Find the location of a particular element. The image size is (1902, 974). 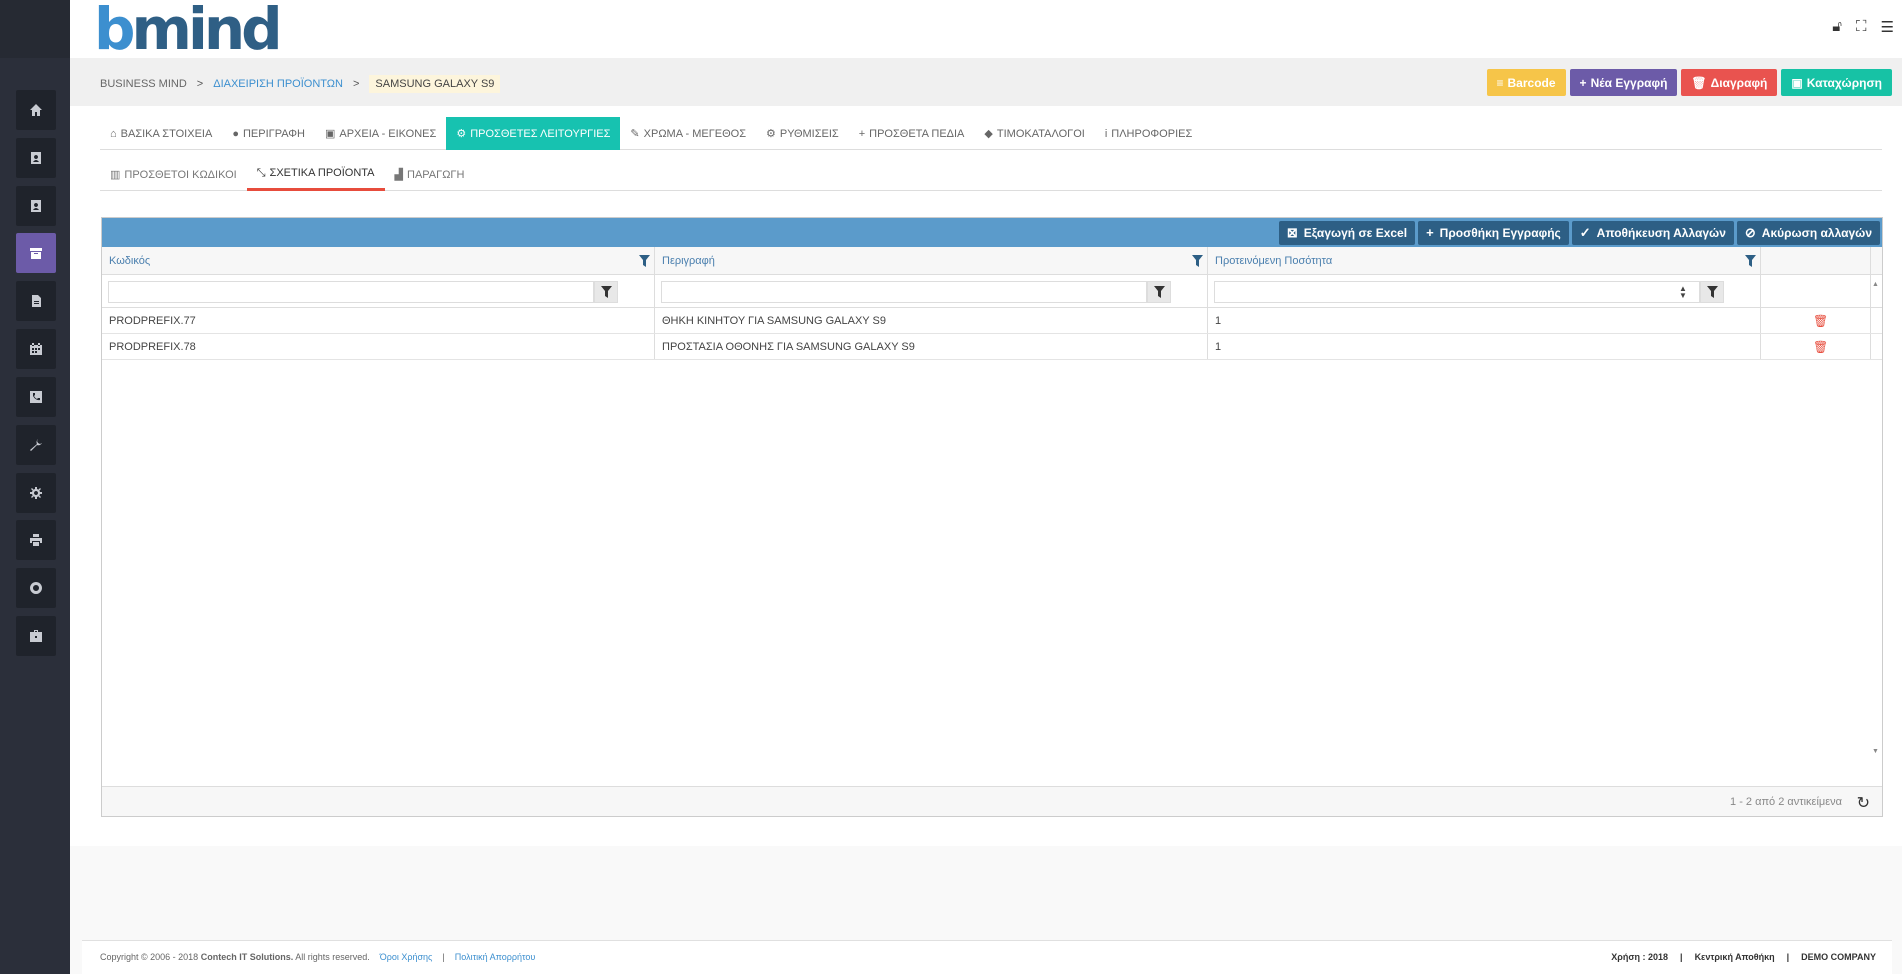

quantity-filter-button is located at coordinates (1712, 292).